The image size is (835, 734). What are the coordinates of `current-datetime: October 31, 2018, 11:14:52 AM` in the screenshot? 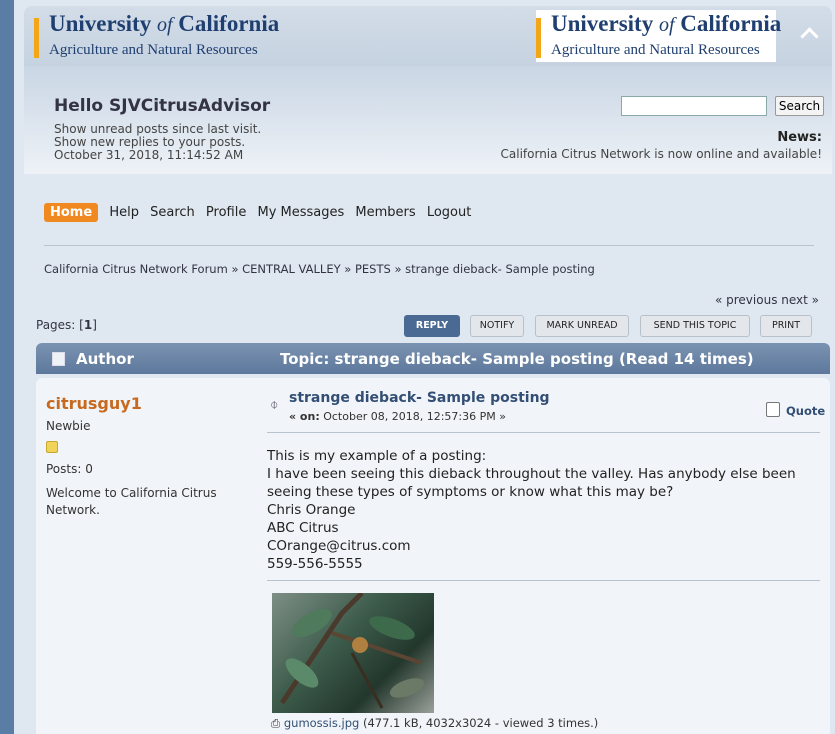 It's located at (149, 155).